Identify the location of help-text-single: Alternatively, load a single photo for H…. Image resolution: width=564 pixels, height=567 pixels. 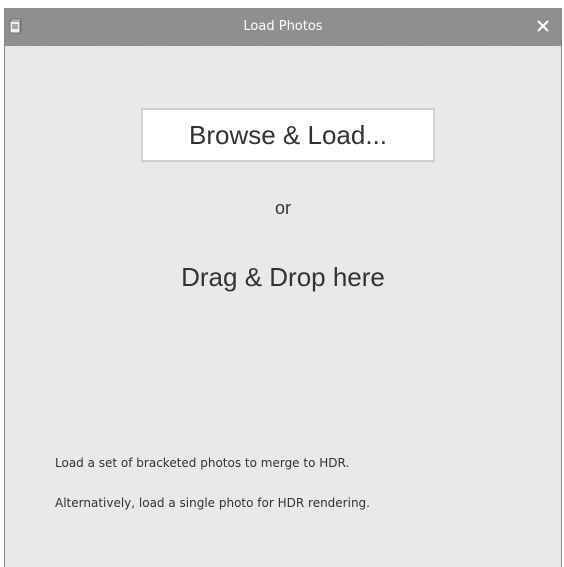
(212, 503).